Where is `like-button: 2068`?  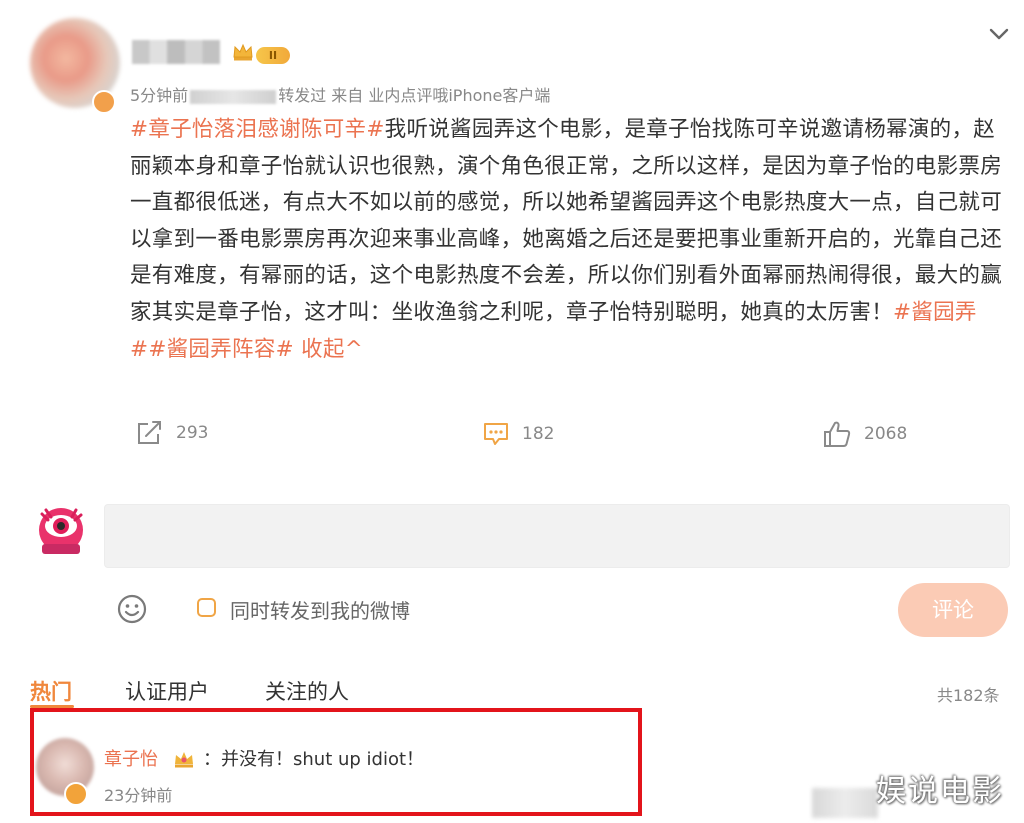
like-button: 2068 is located at coordinates (864, 434).